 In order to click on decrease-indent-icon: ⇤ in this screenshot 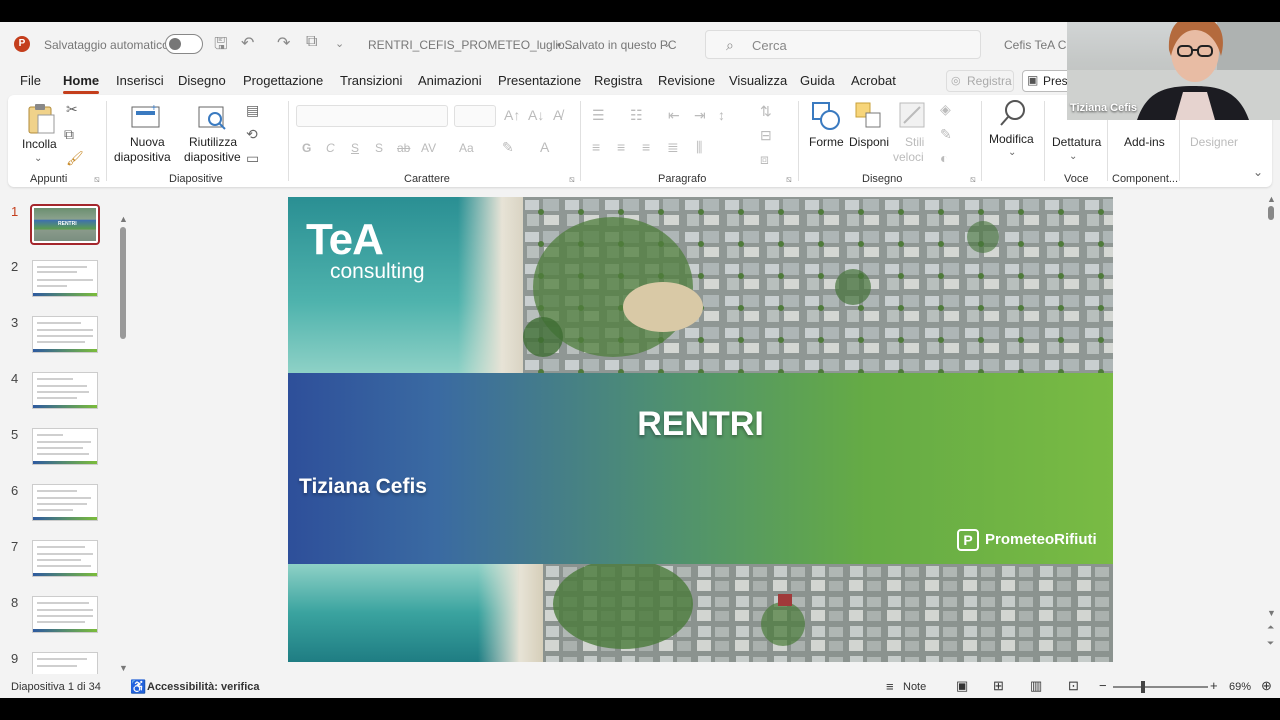, I will do `click(674, 115)`.